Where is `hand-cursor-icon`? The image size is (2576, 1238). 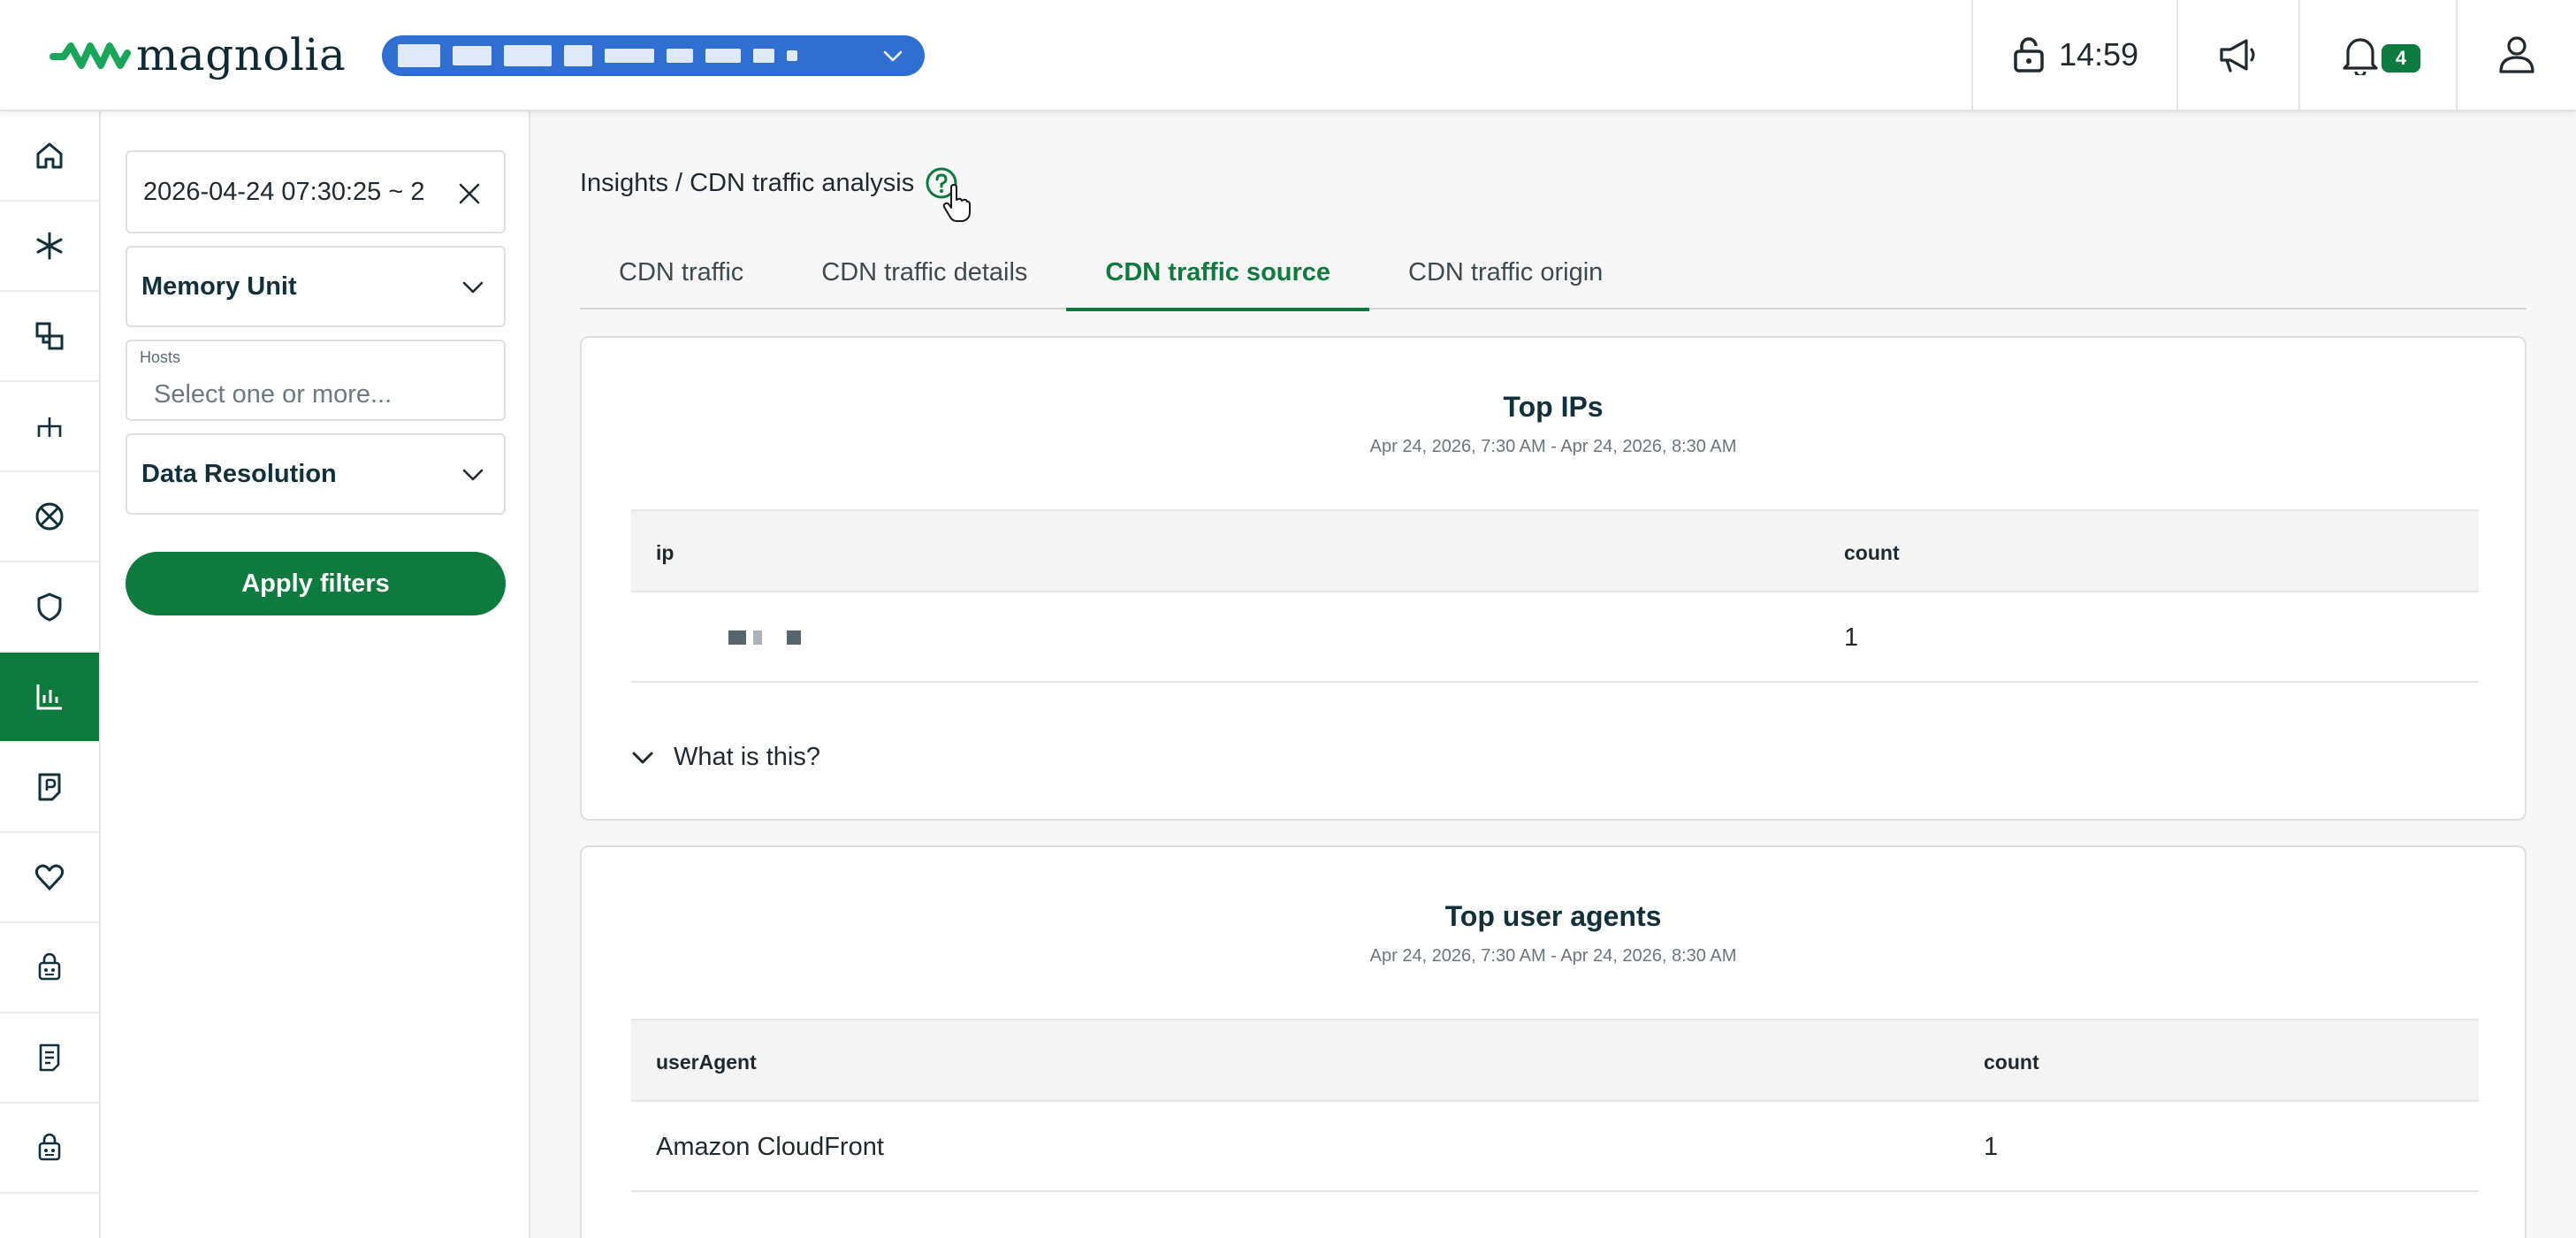 hand-cursor-icon is located at coordinates (956, 203).